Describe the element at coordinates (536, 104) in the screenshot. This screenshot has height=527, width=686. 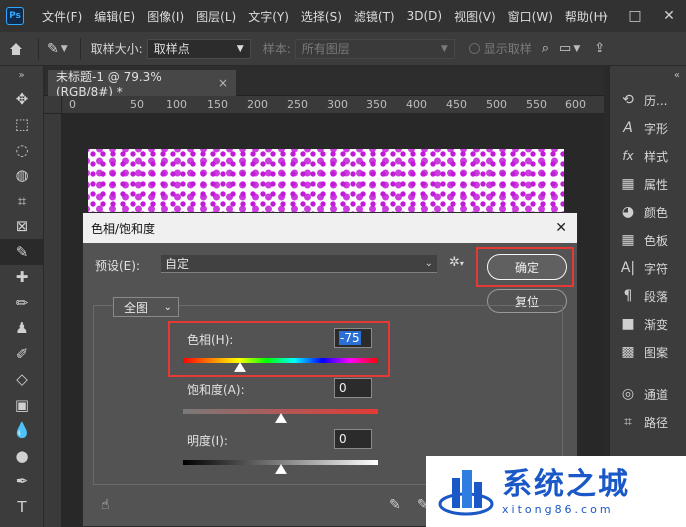
I see `ruler-tick: 550` at that location.